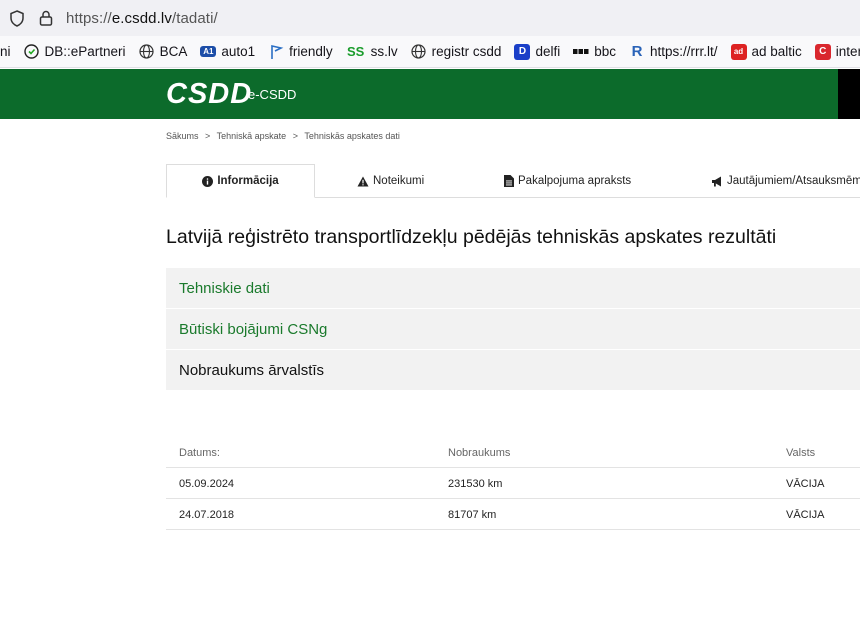  Describe the element at coordinates (801, 453) in the screenshot. I see `column-header-country: Valsts` at that location.